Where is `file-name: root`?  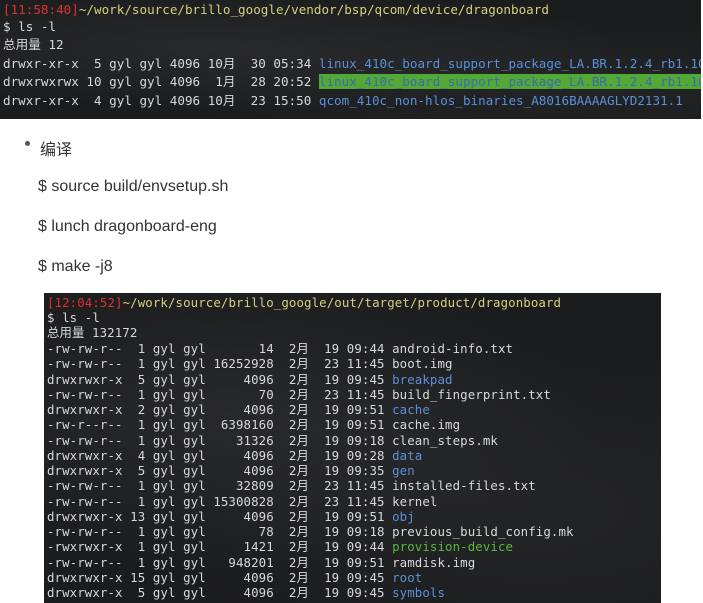
file-name: root is located at coordinates (407, 577).